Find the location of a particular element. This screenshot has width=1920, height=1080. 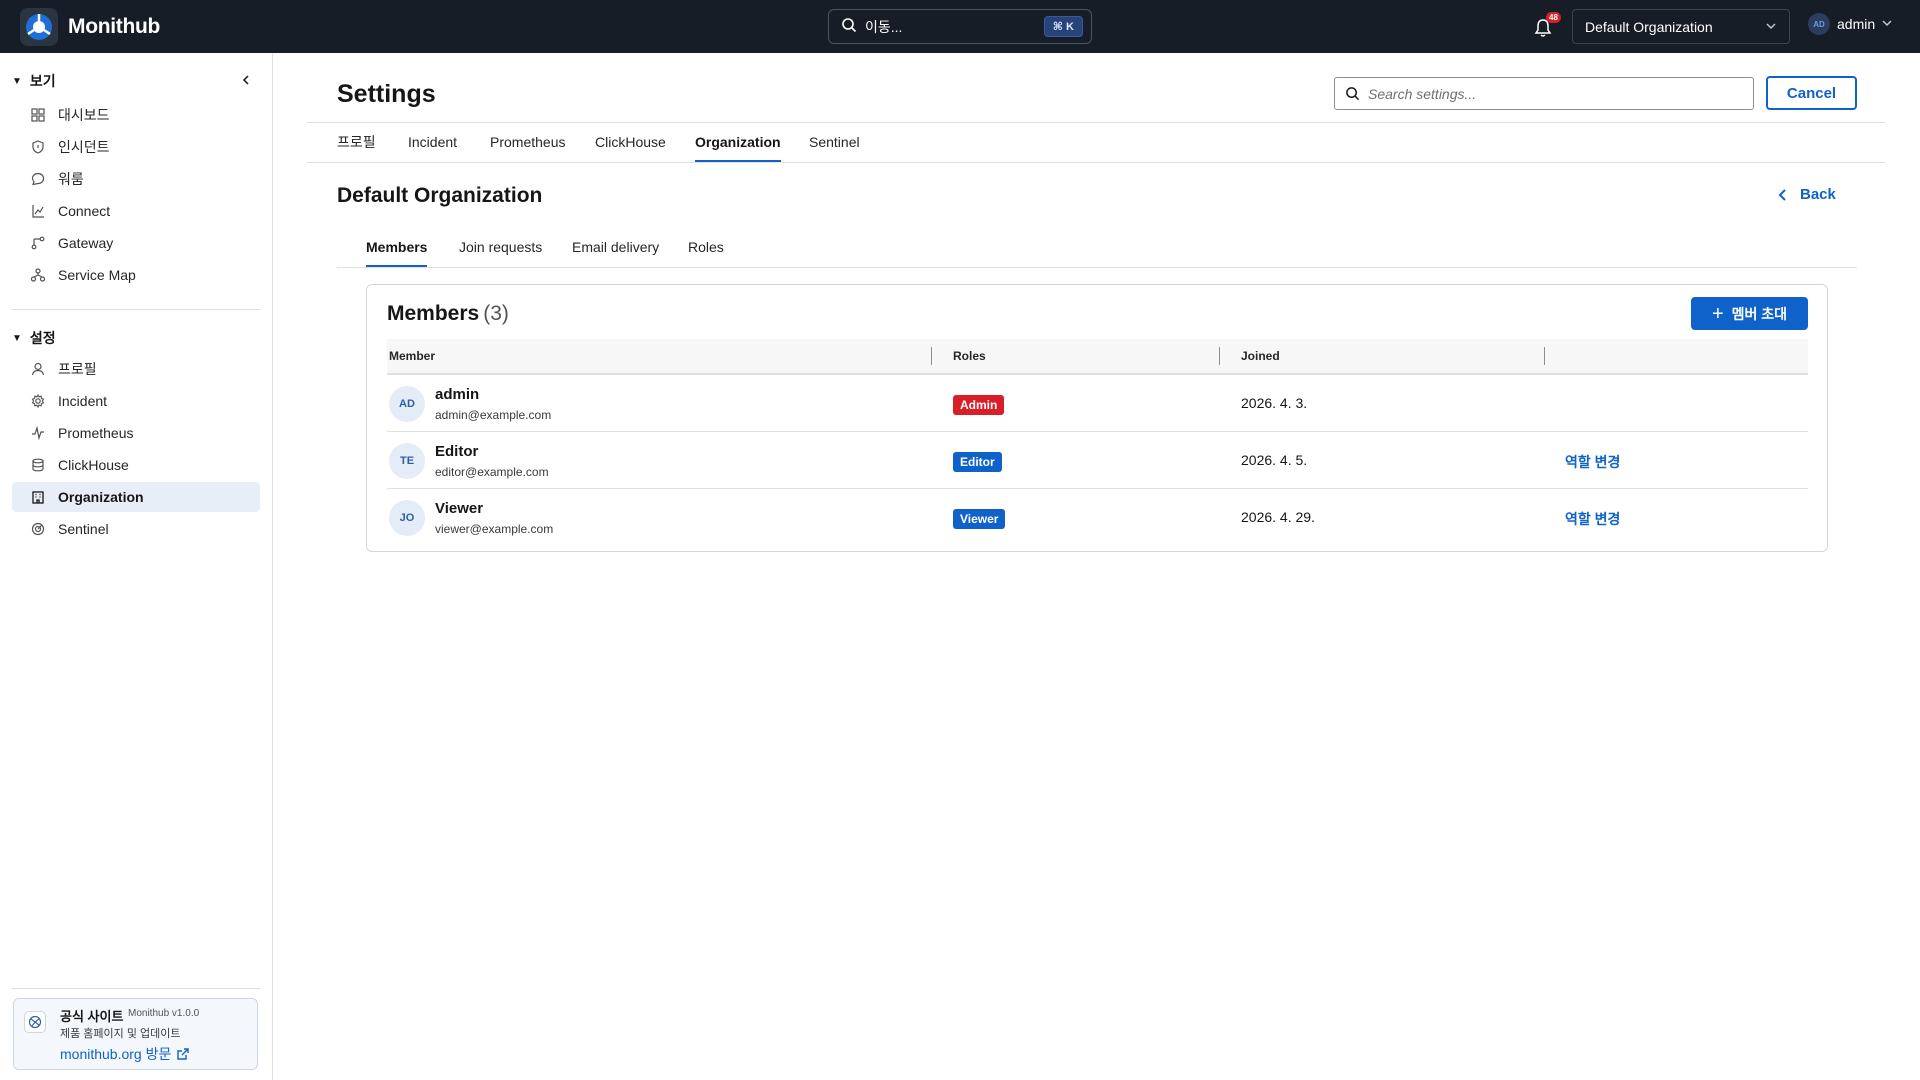

official-site-title: 공식 사이트 is located at coordinates (92, 1016).